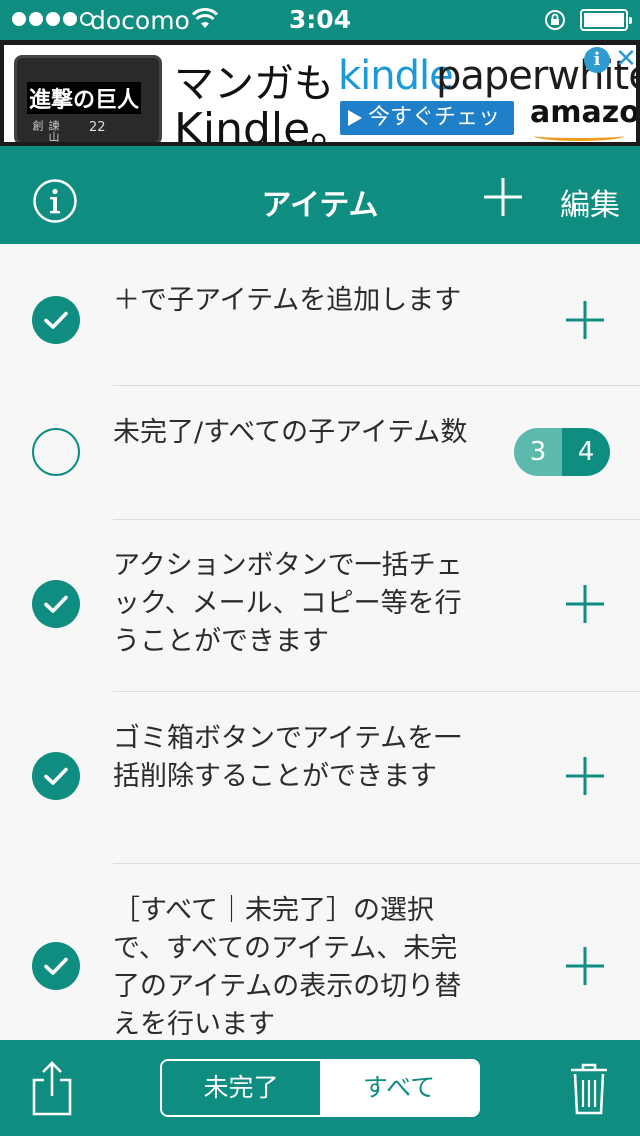 This screenshot has height=1136, width=640. What do you see at coordinates (56, 452) in the screenshot?
I see `unchecked-circle-icon` at bounding box center [56, 452].